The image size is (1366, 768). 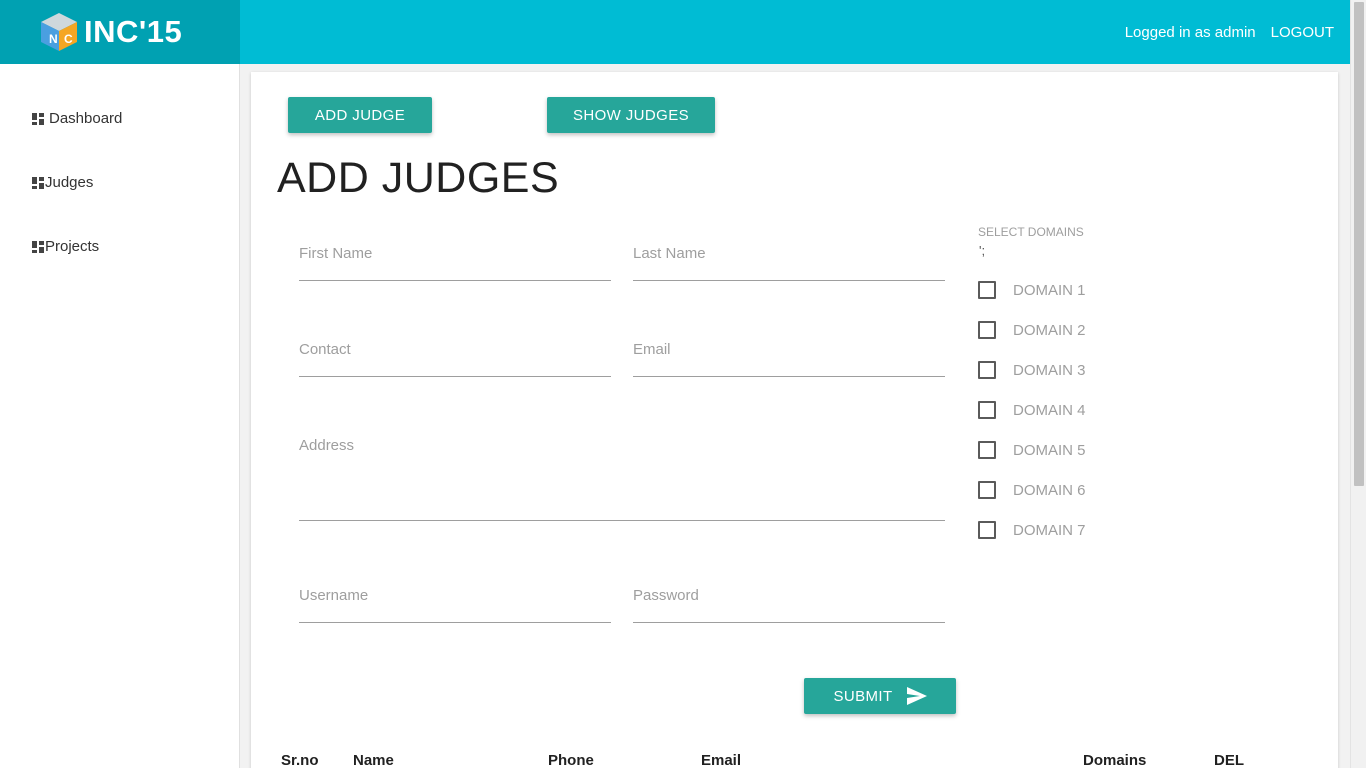 I want to click on domain-label: DOMAIN 3, so click(x=1049, y=370).